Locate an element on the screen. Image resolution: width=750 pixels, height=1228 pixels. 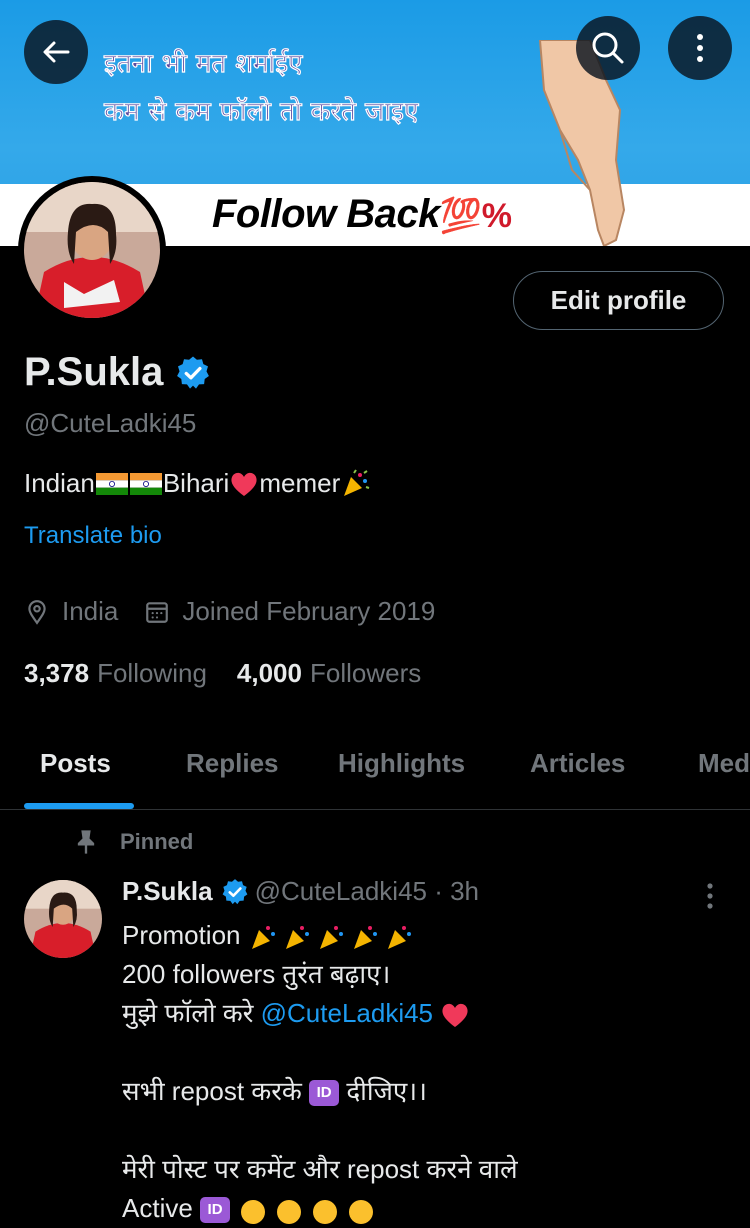
post-line: Promotion is located at coordinates (427, 935).